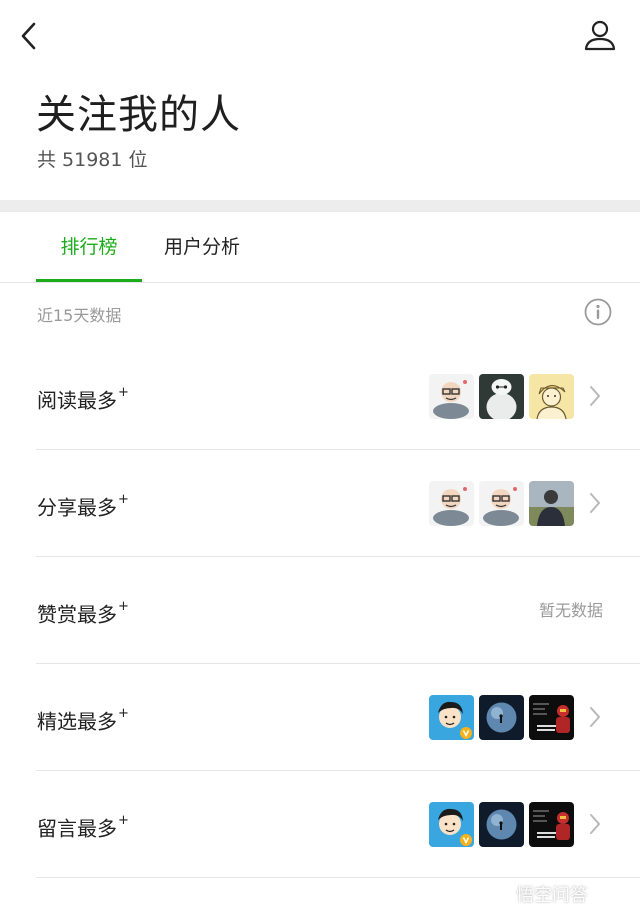 The width and height of the screenshot is (640, 917). What do you see at coordinates (338, 877) in the screenshot?
I see `row-divider` at bounding box center [338, 877].